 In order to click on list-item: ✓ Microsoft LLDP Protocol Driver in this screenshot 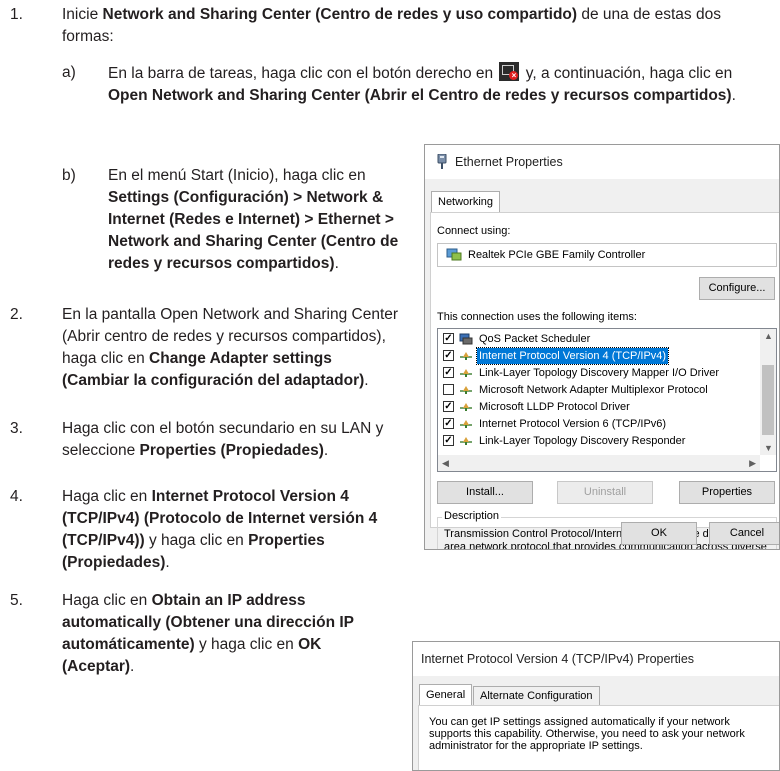, I will do `click(598, 407)`.